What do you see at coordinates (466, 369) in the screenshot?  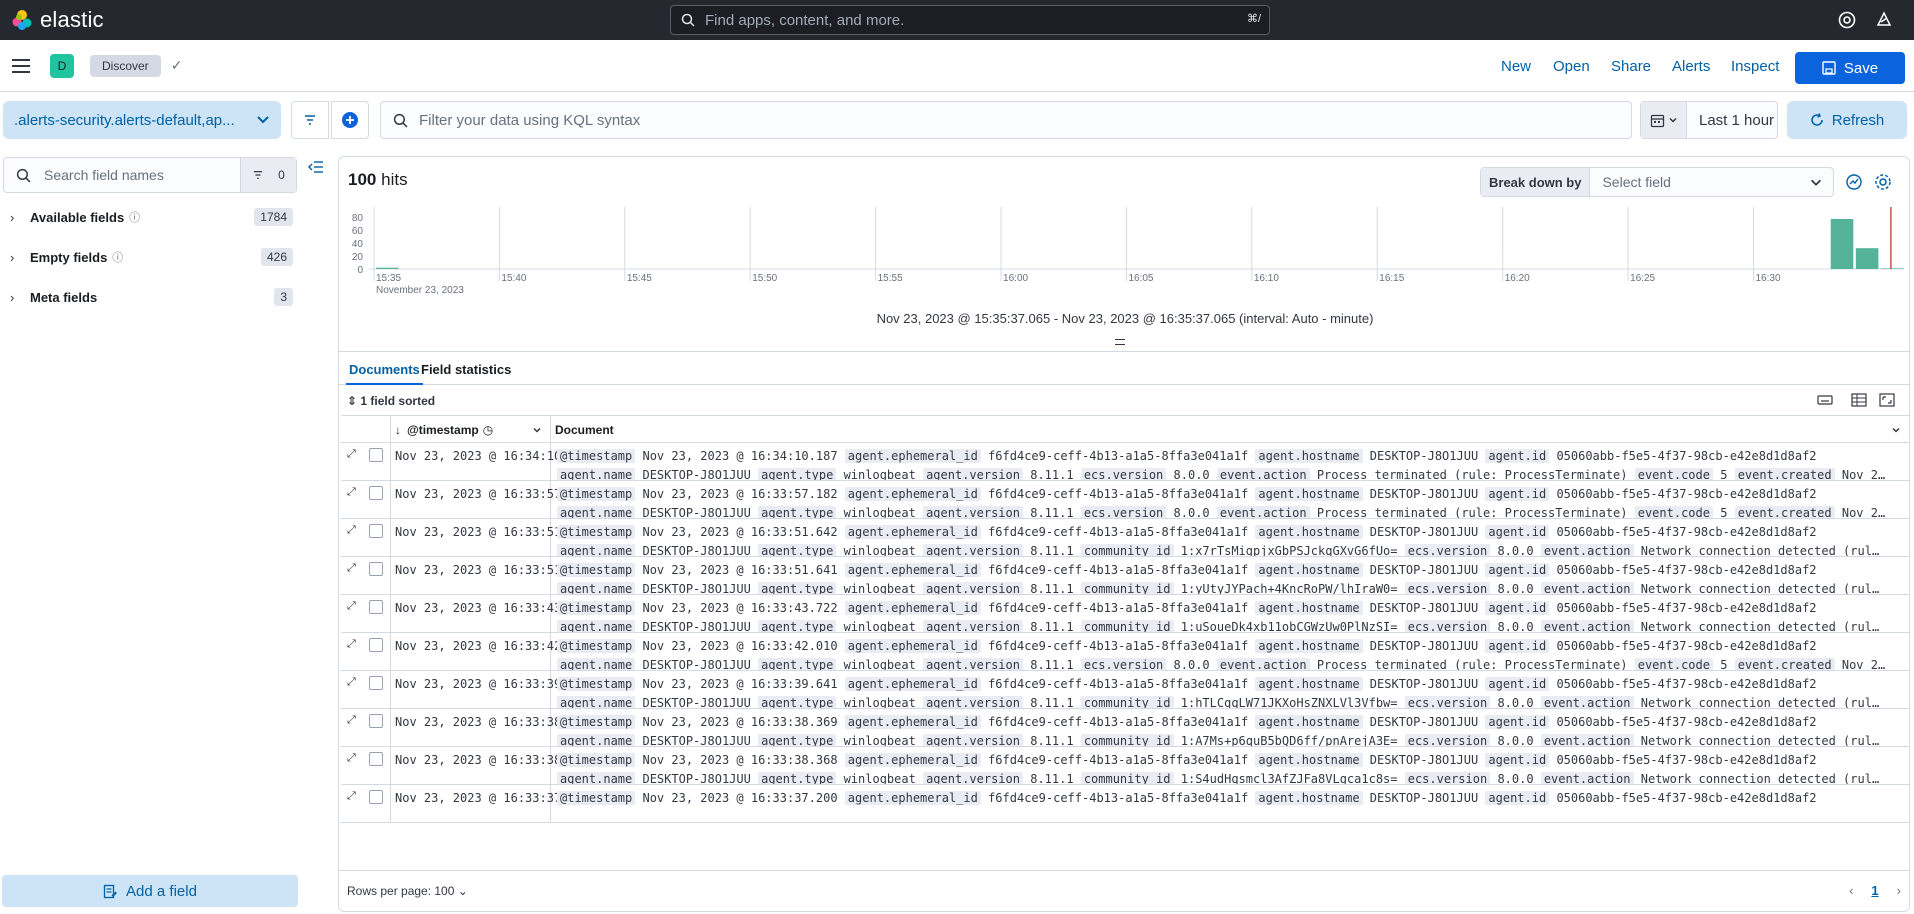 I see `tab-field-statistics: Field statistics` at bounding box center [466, 369].